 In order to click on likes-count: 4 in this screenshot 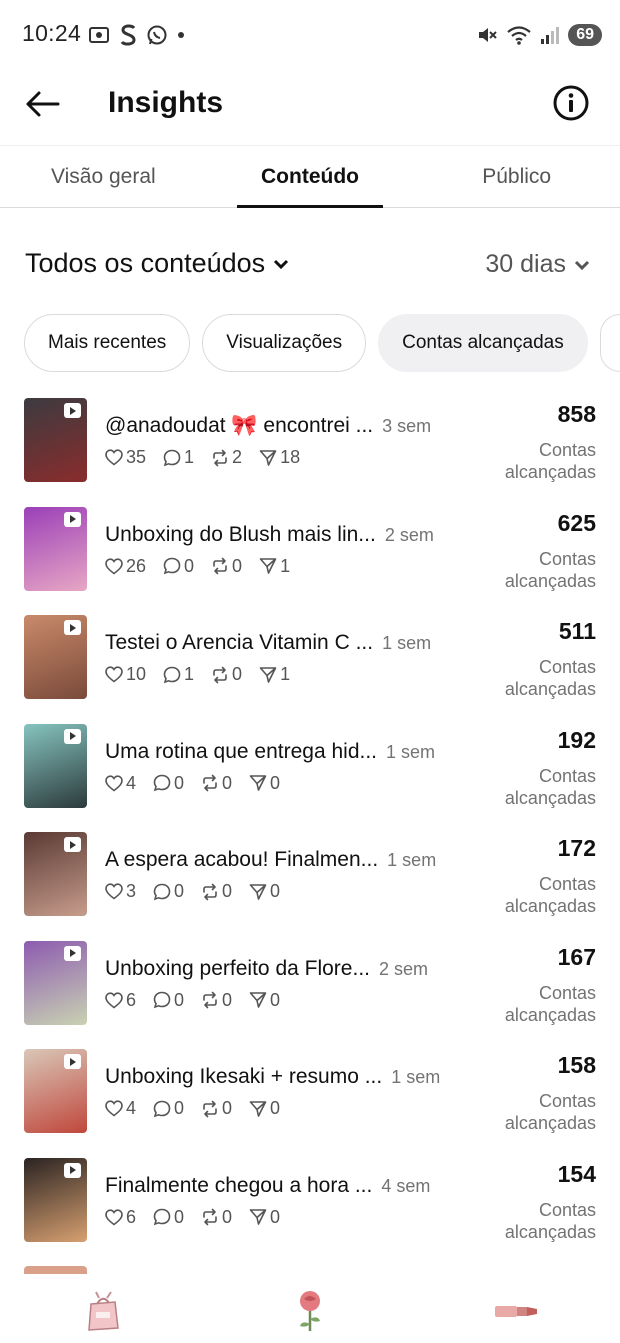, I will do `click(131, 782)`.